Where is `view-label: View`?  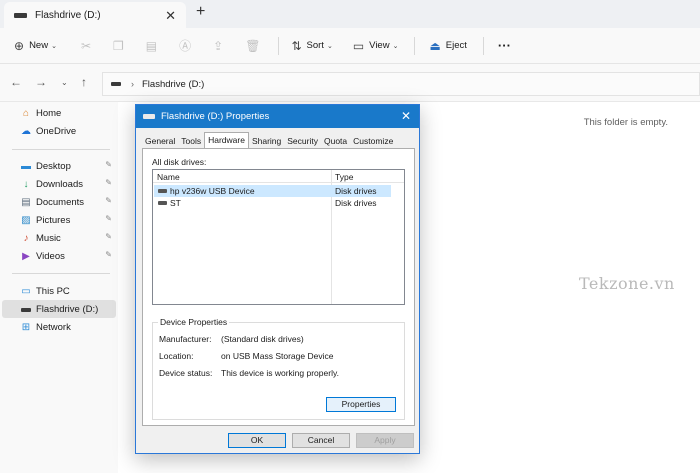
view-label: View is located at coordinates (379, 45).